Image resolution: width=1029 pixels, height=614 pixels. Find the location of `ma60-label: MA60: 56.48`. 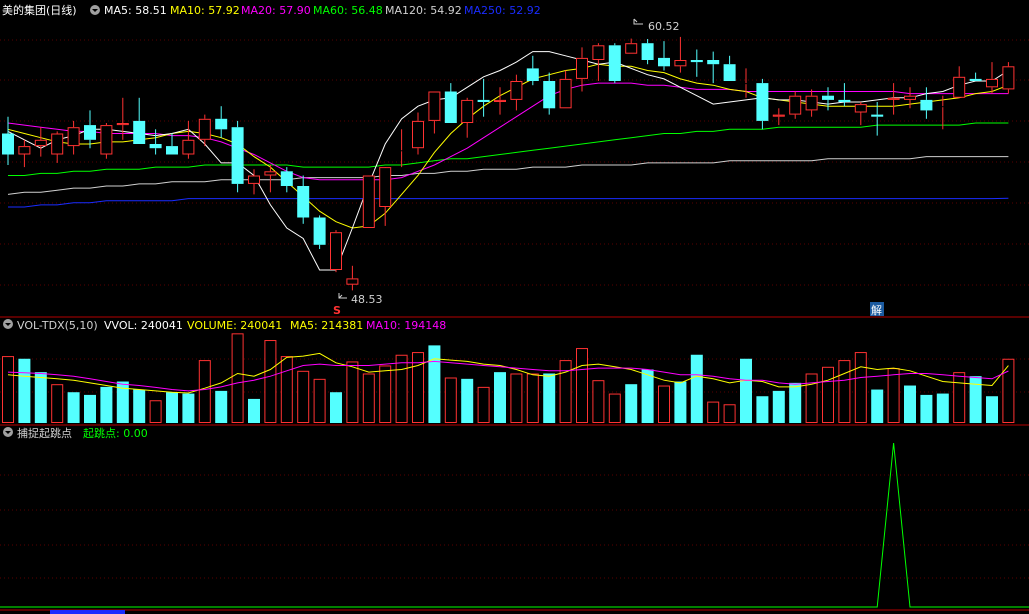

ma60-label: MA60: 56.48 is located at coordinates (348, 10).